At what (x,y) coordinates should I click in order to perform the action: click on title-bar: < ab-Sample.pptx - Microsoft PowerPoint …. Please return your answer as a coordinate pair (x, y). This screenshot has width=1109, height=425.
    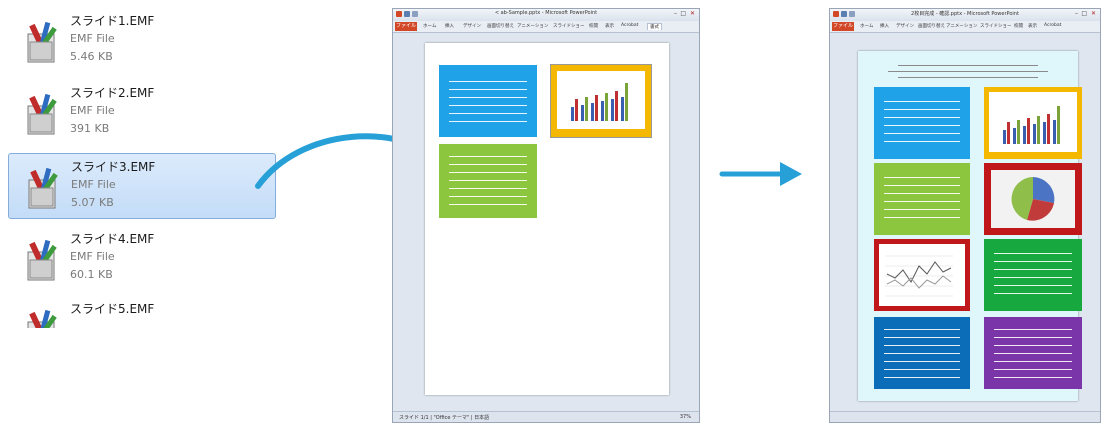
    Looking at the image, I should click on (546, 15).